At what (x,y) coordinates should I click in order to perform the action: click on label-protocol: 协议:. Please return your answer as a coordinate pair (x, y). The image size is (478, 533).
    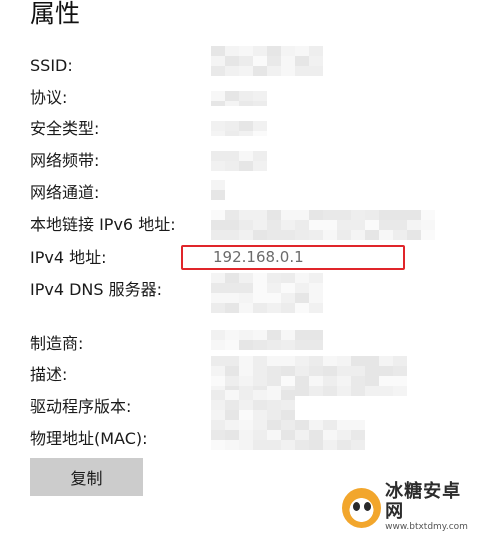
    Looking at the image, I should click on (49, 97).